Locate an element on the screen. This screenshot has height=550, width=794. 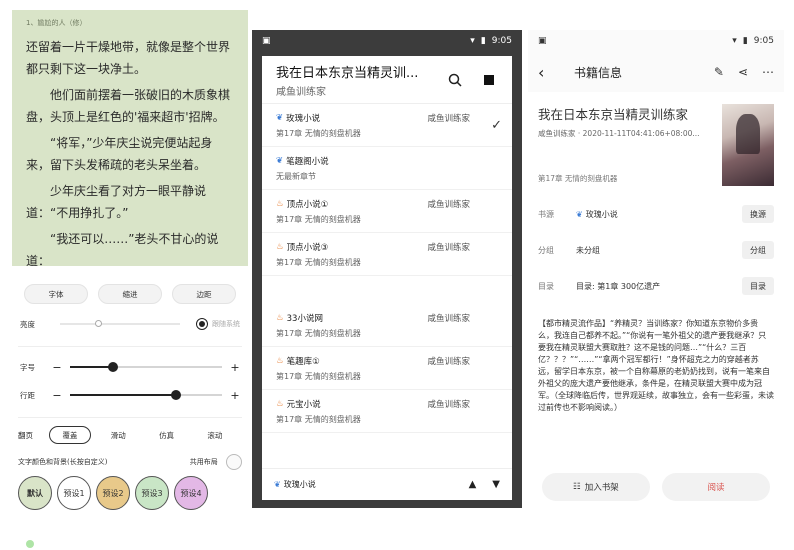
check-icon: ✓ is located at coordinates (496, 125).